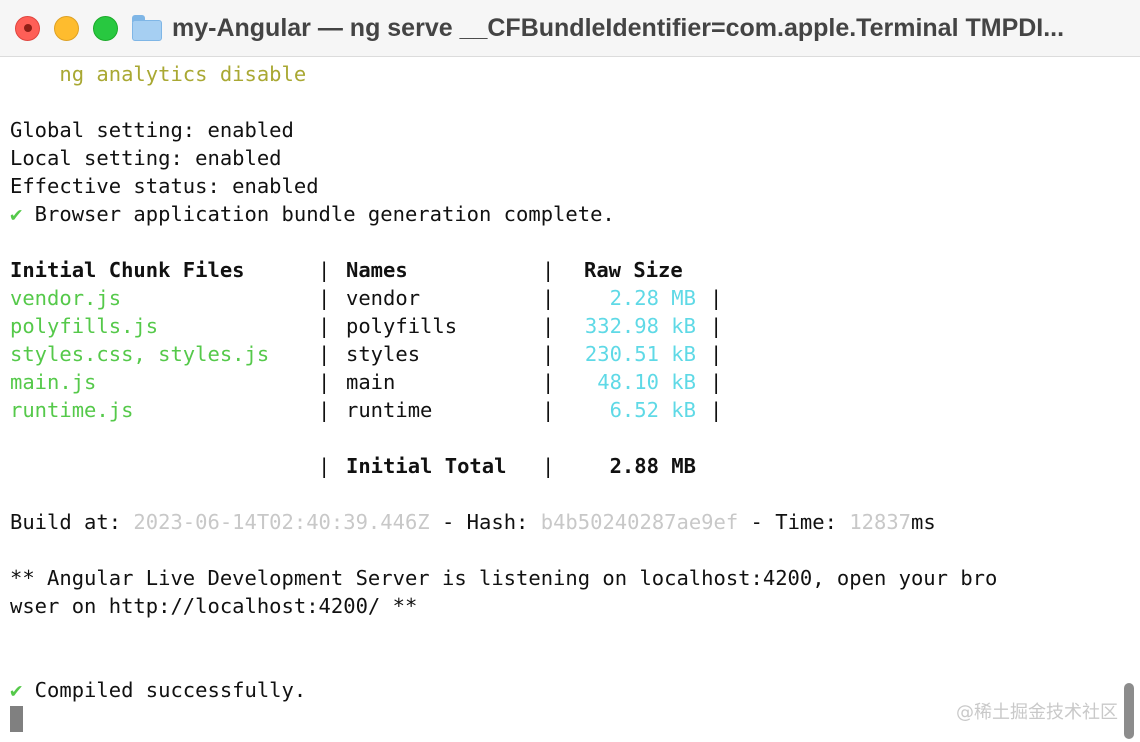  I want to click on chunk-file: styles.css, styles.js, so click(140, 354).